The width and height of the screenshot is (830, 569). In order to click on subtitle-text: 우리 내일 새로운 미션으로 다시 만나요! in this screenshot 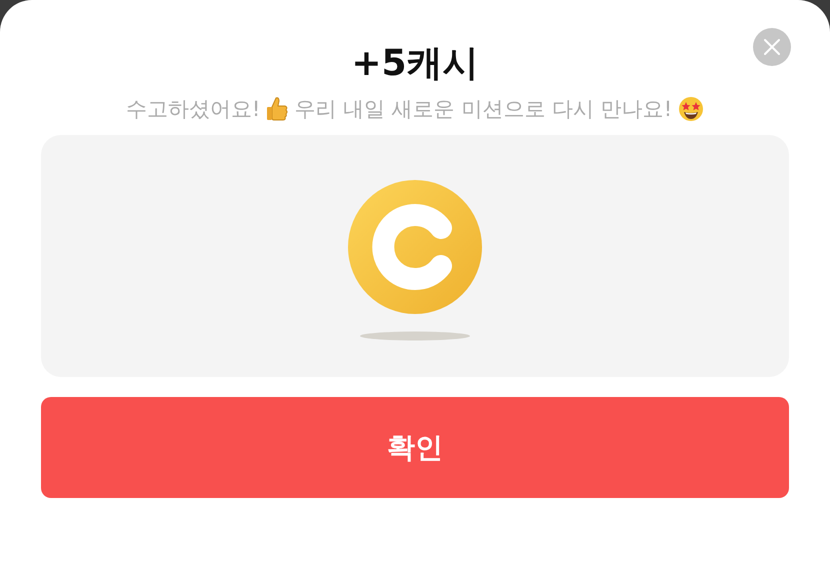, I will do `click(483, 109)`.